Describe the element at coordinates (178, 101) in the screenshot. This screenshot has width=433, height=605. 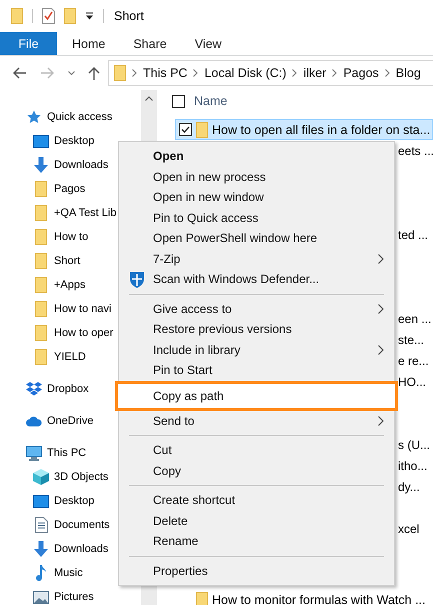
I see `select-all-checkbox` at that location.